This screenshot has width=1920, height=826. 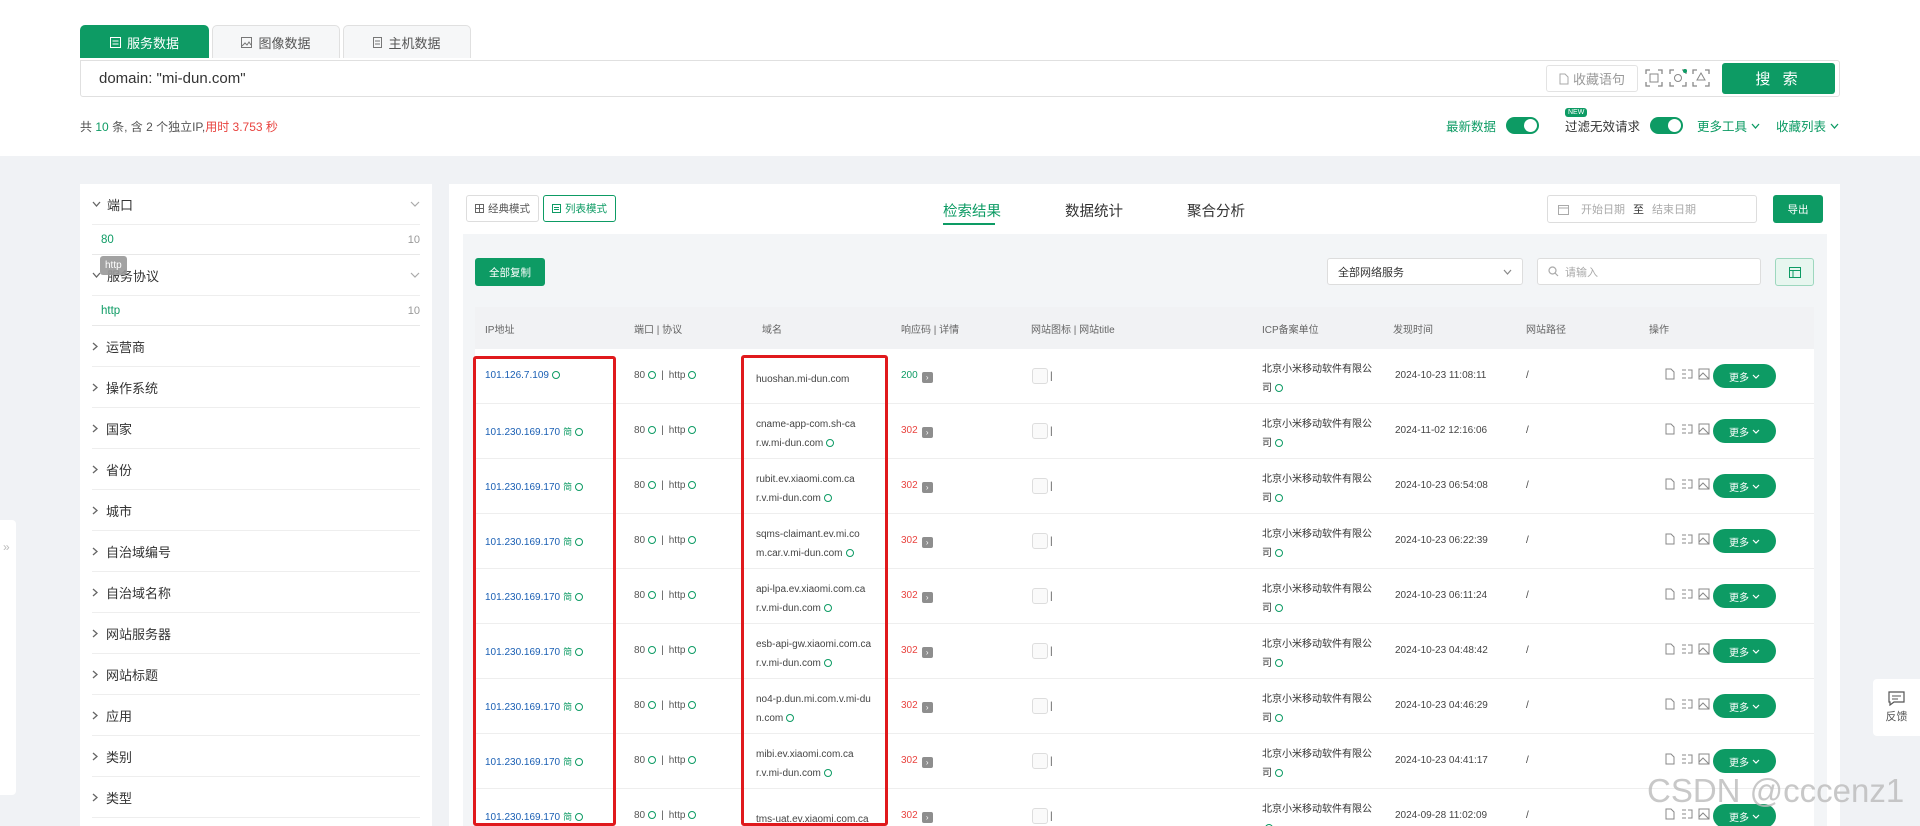 What do you see at coordinates (1659, 328) in the screenshot?
I see `column-header: 操作` at bounding box center [1659, 328].